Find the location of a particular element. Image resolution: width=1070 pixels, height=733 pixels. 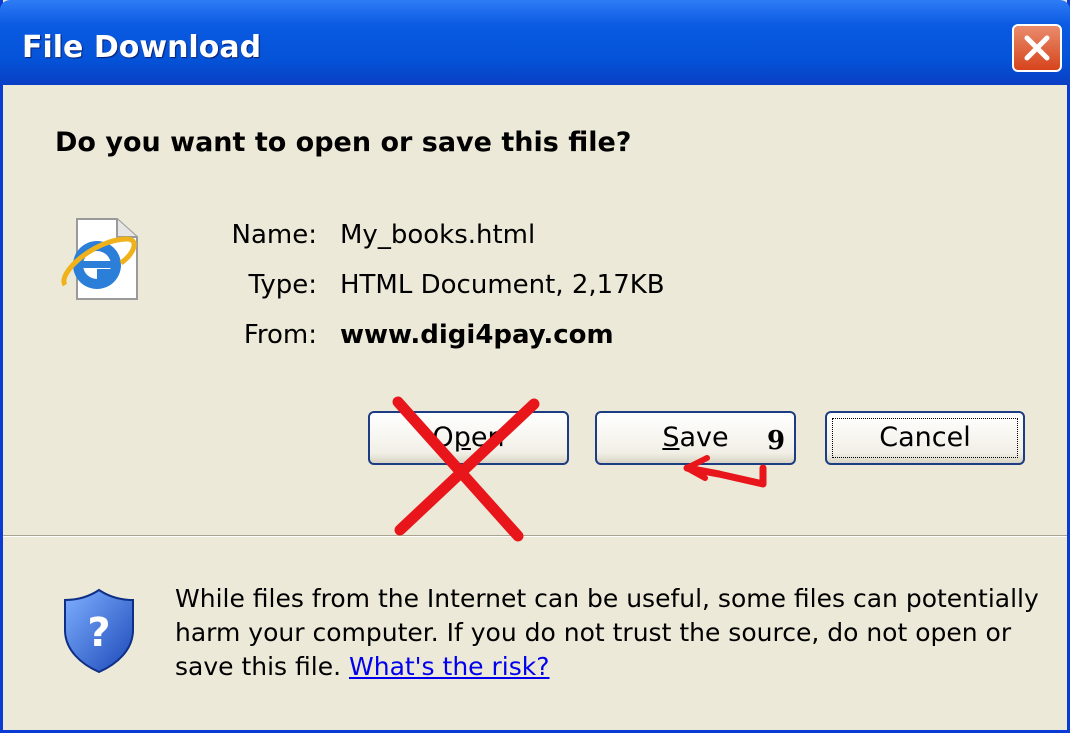

type-label: Type: is located at coordinates (282, 285).